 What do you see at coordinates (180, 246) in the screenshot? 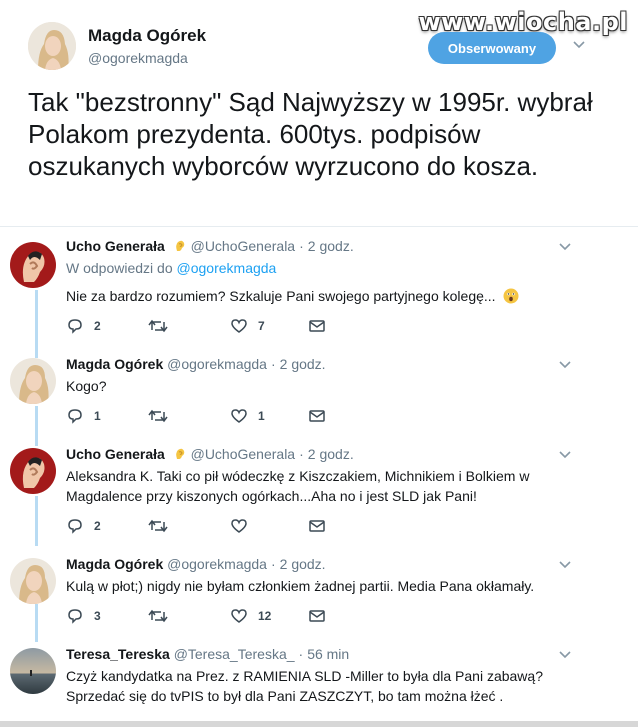
I see `ear-emoji` at bounding box center [180, 246].